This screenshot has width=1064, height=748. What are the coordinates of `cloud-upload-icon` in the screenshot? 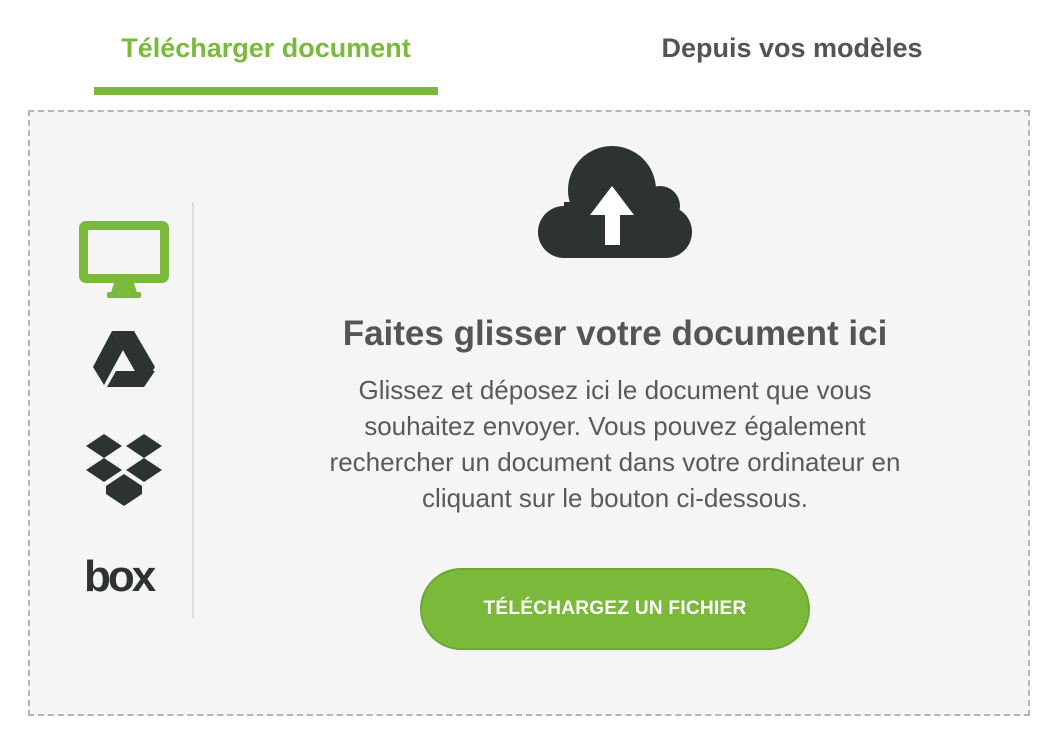 It's located at (615, 202).